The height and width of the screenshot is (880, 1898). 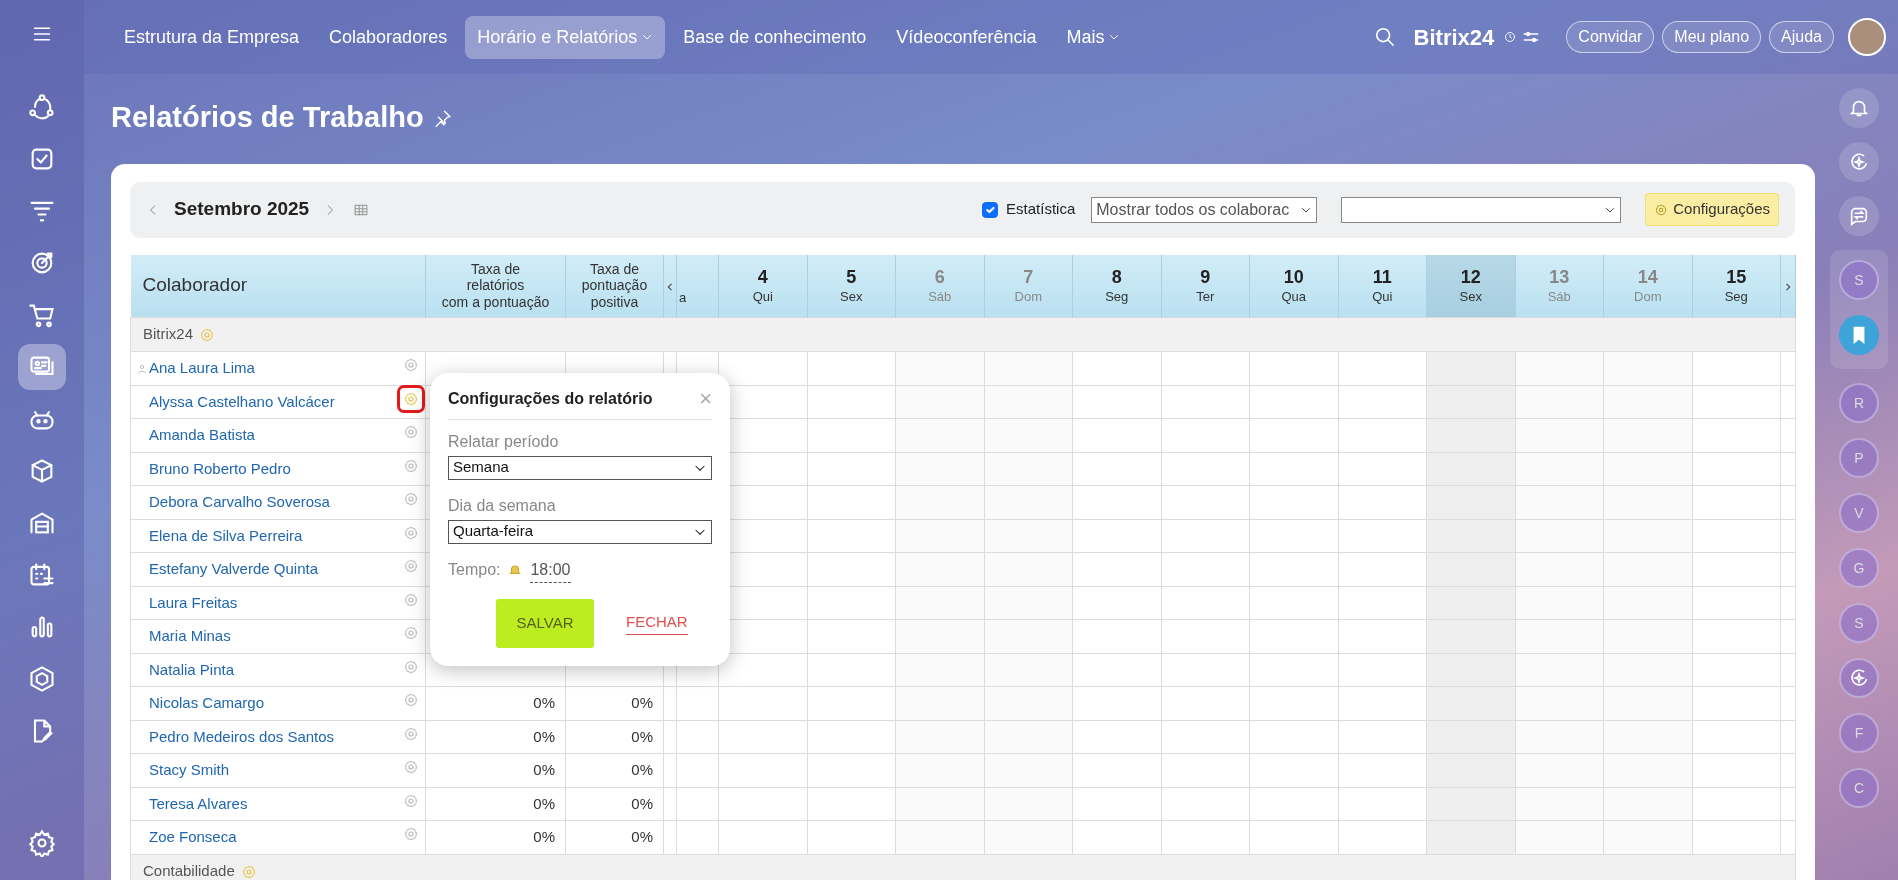 What do you see at coordinates (1859, 335) in the screenshot?
I see `bookmark-button` at bounding box center [1859, 335].